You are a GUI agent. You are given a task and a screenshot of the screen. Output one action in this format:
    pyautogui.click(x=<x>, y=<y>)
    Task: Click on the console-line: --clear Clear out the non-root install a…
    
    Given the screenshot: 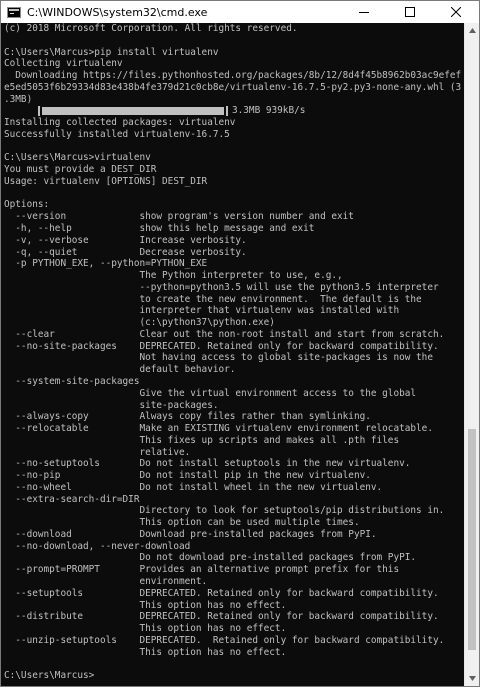 What is the action you would take?
    pyautogui.click(x=224, y=334)
    